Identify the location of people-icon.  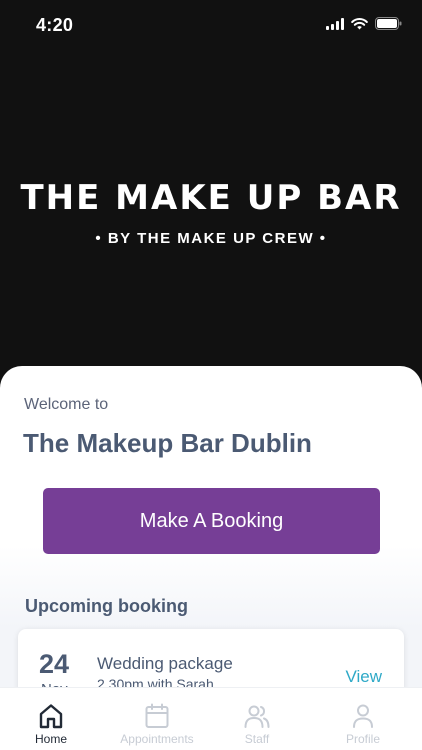
(257, 716).